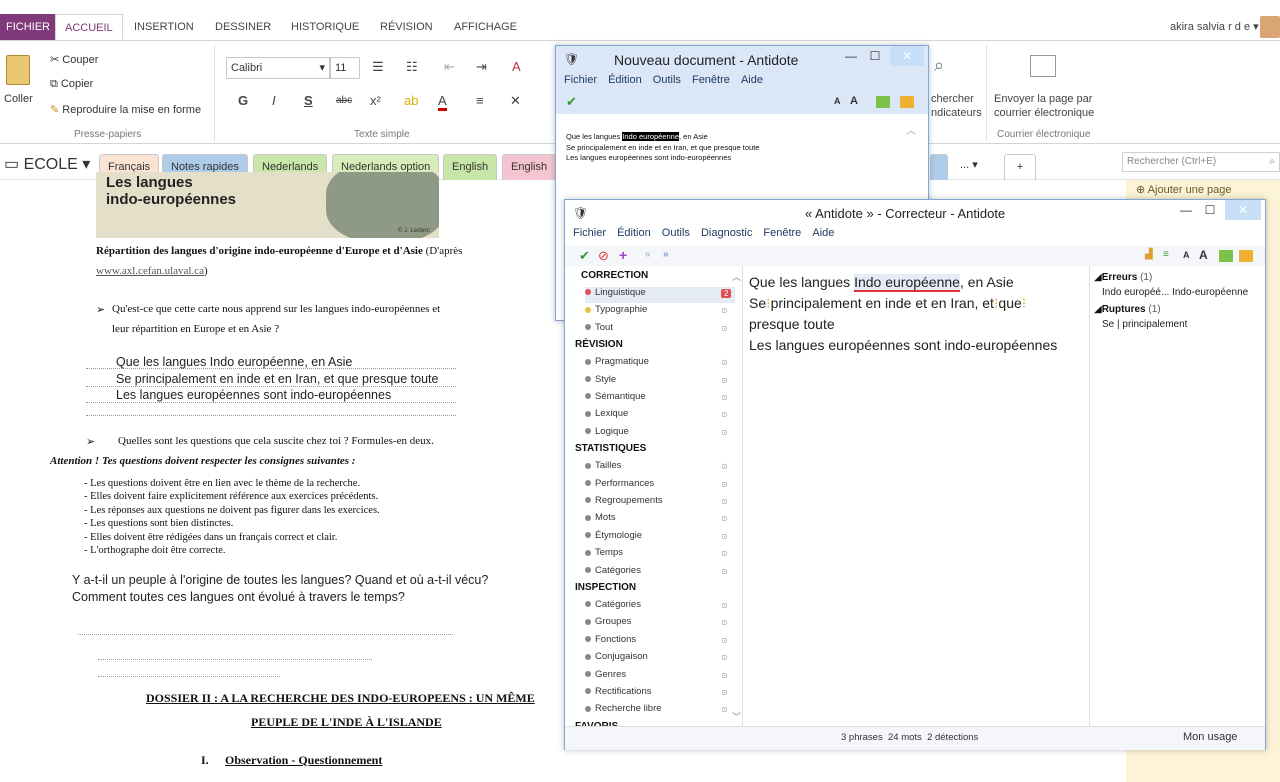 The height and width of the screenshot is (782, 1280). What do you see at coordinates (18, 70) in the screenshot?
I see `paste-icon` at bounding box center [18, 70].